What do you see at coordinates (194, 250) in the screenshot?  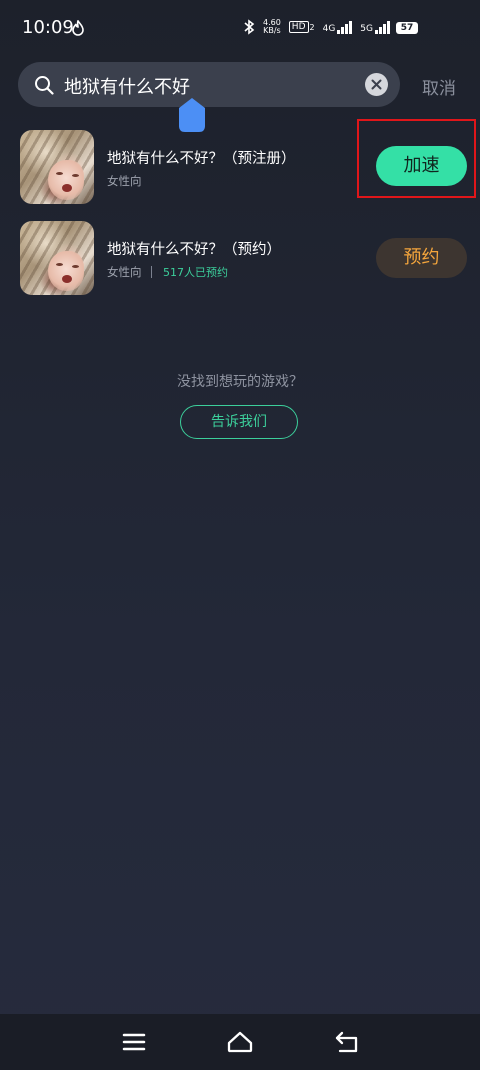 I see `game-title: 地狱有什么不好？（预约）` at bounding box center [194, 250].